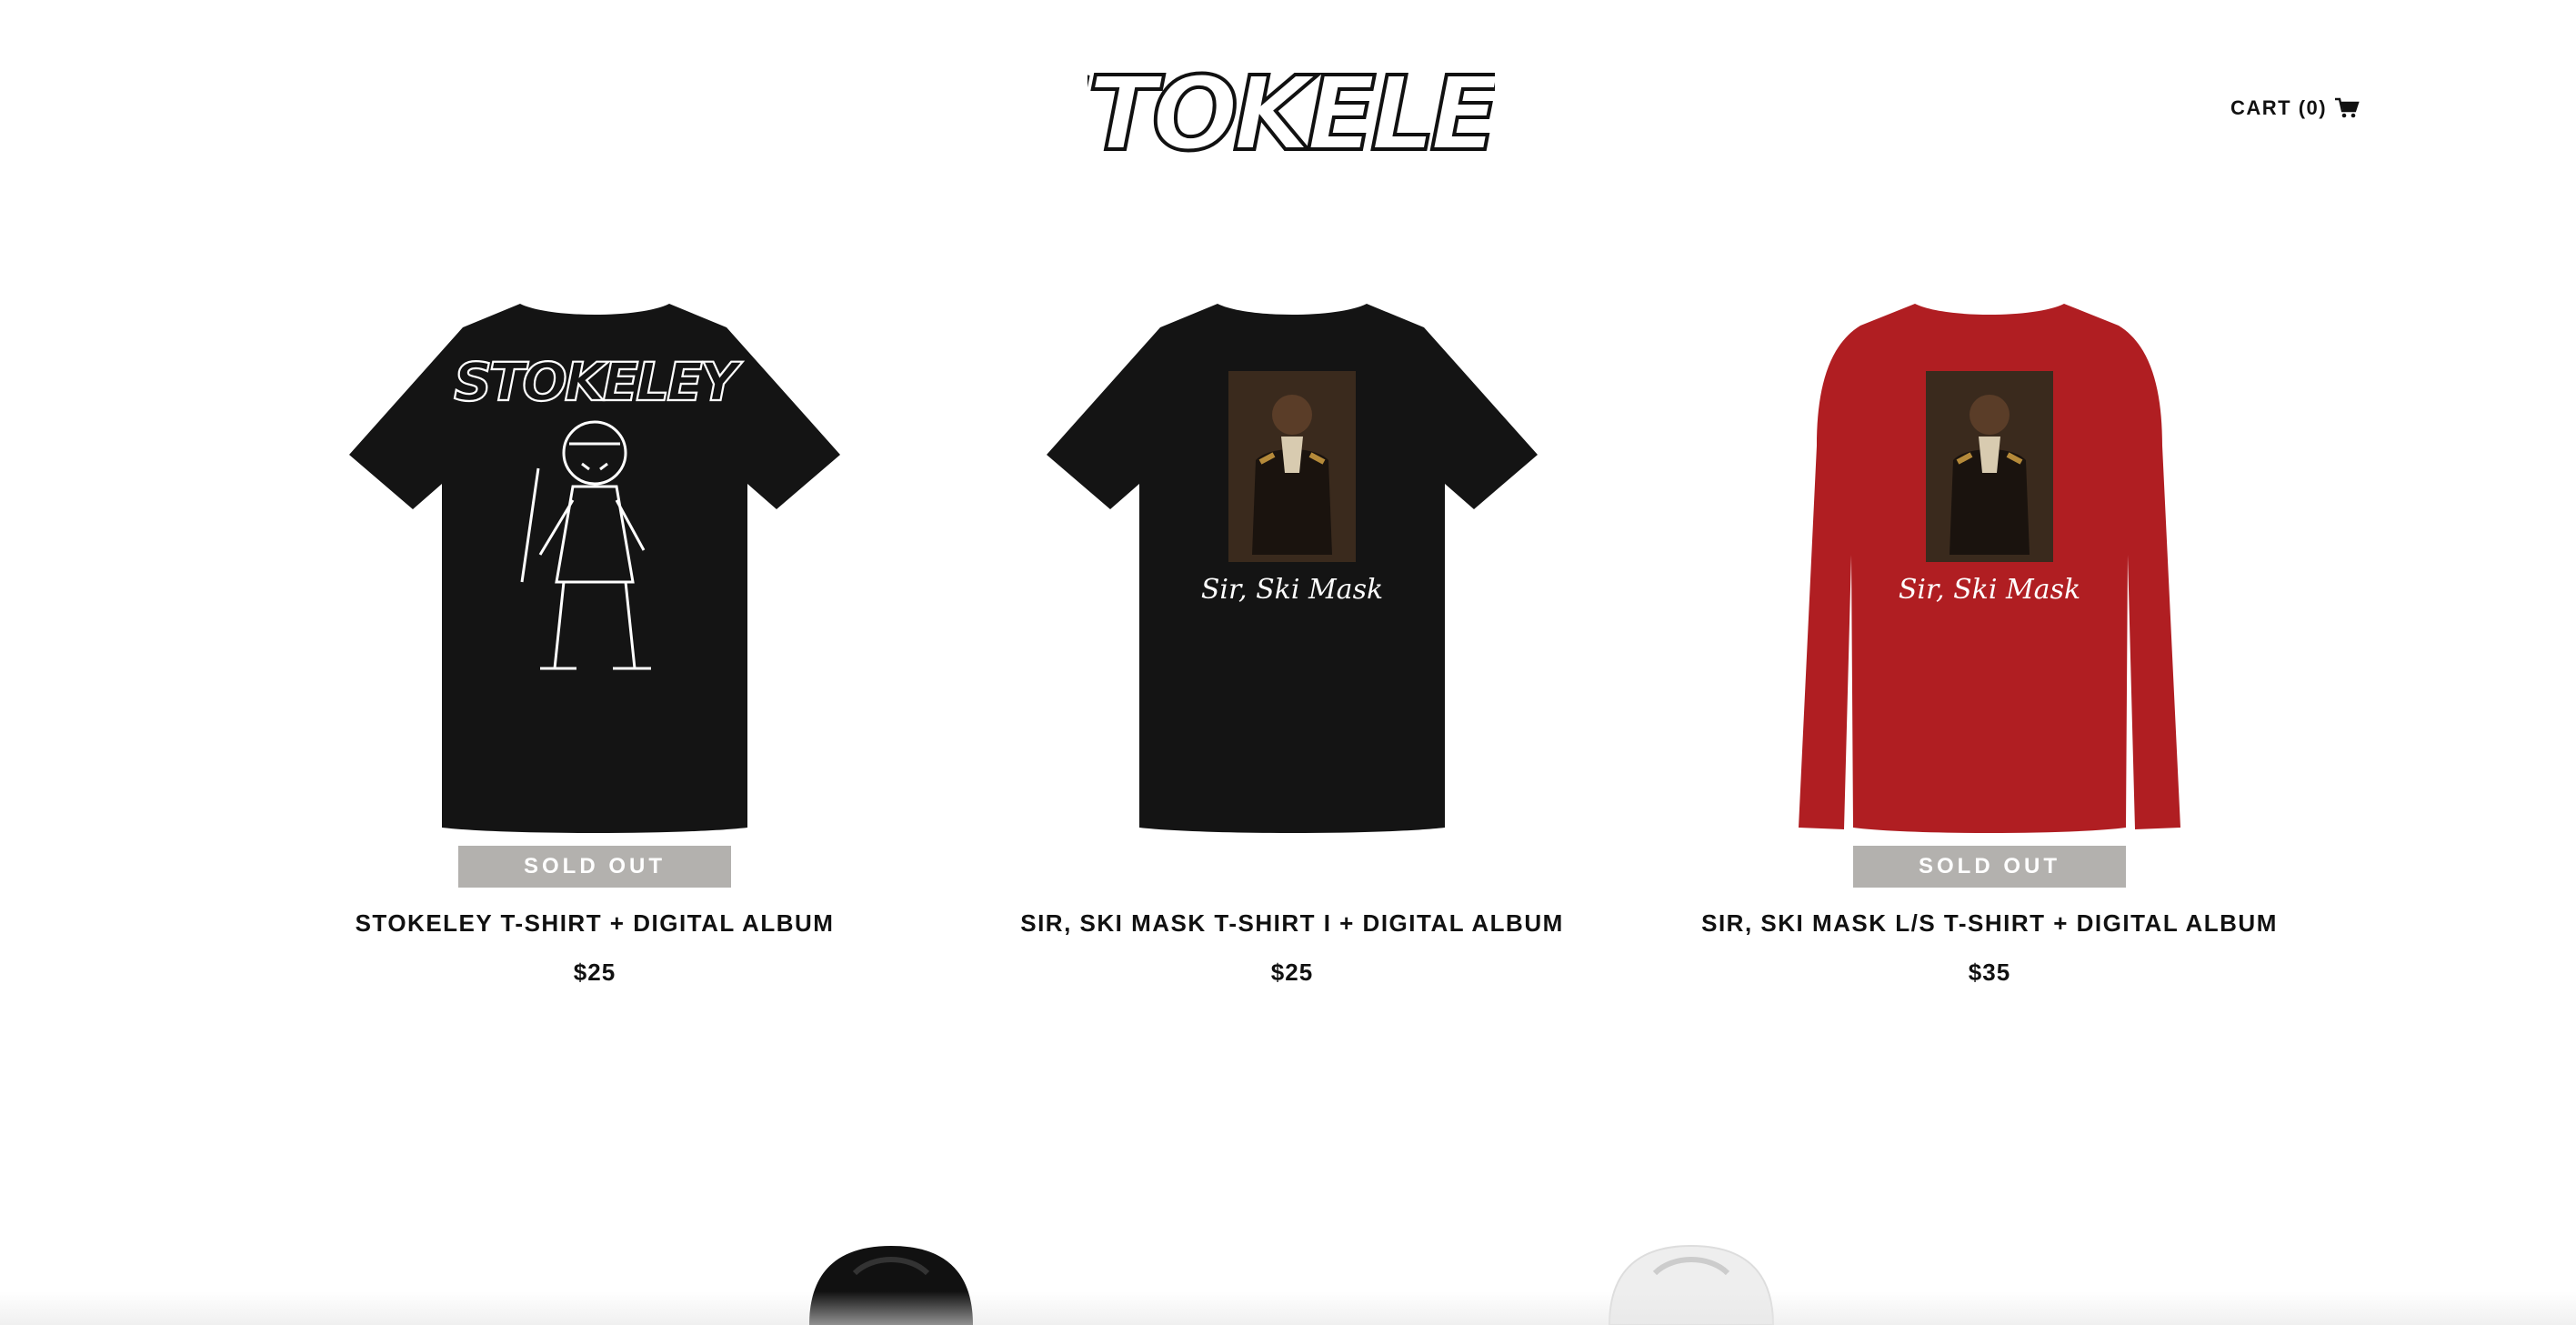 Image resolution: width=2576 pixels, height=1325 pixels. I want to click on product-image: STOKELEY, so click(595, 564).